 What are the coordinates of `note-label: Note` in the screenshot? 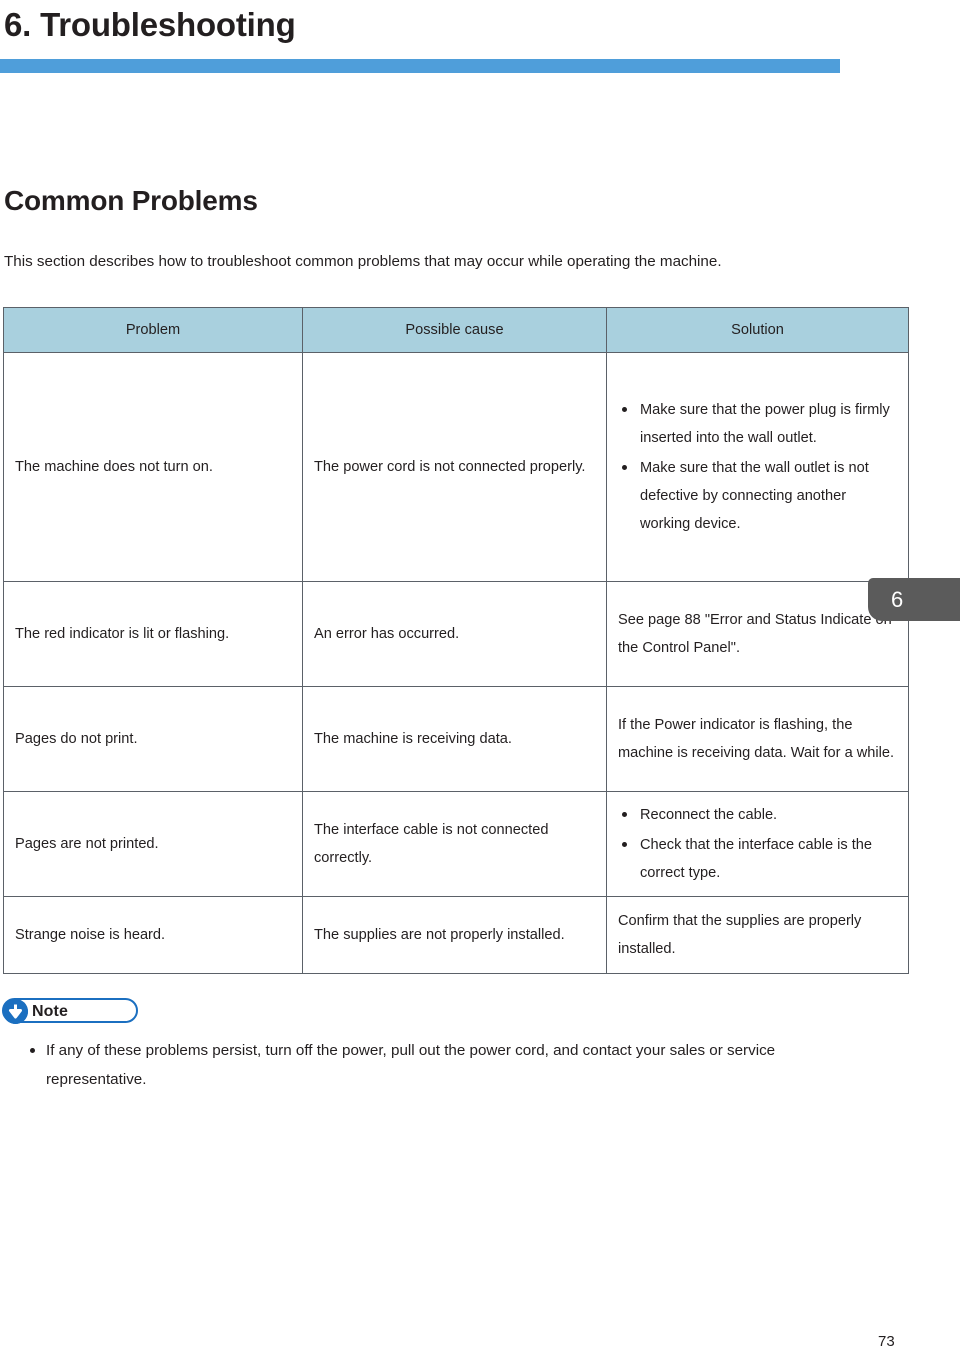 It's located at (50, 1011).